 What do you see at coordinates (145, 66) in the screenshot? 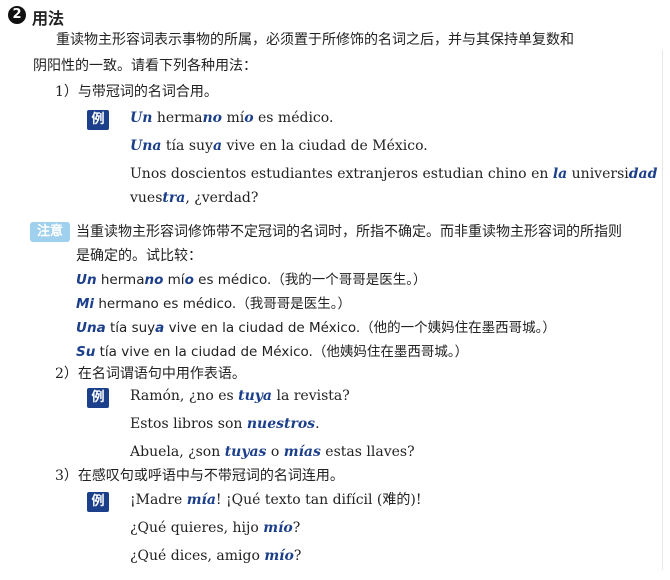
I see `intro-line-2: 阴阳性的一致。请看下列各种用法：` at bounding box center [145, 66].